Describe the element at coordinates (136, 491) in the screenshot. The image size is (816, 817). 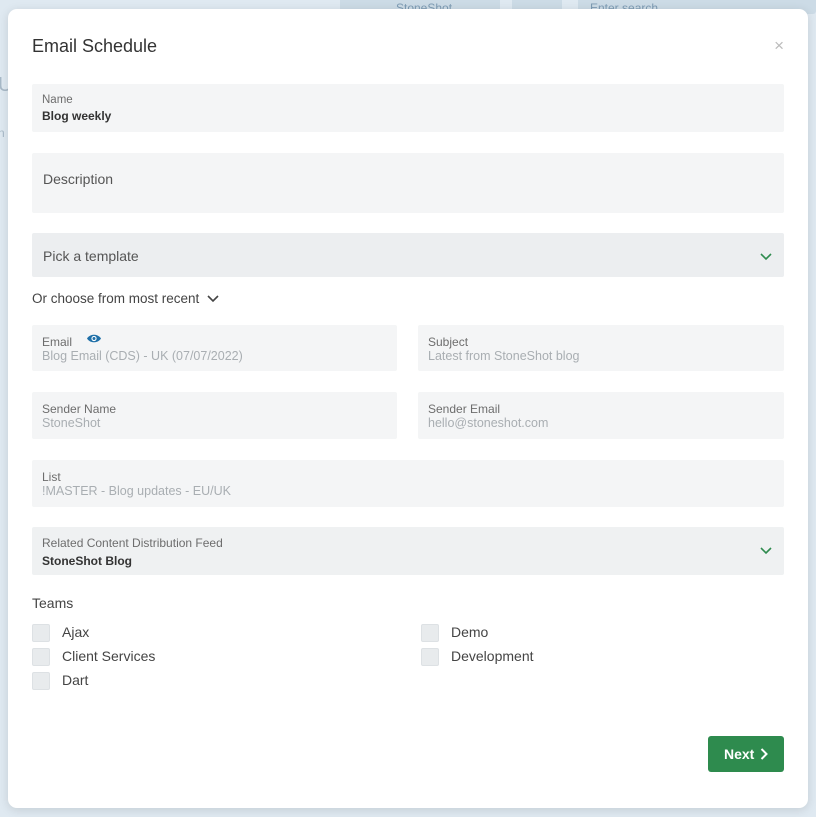
I see `list-value: !MASTER - Blog updates - EU/UK` at that location.